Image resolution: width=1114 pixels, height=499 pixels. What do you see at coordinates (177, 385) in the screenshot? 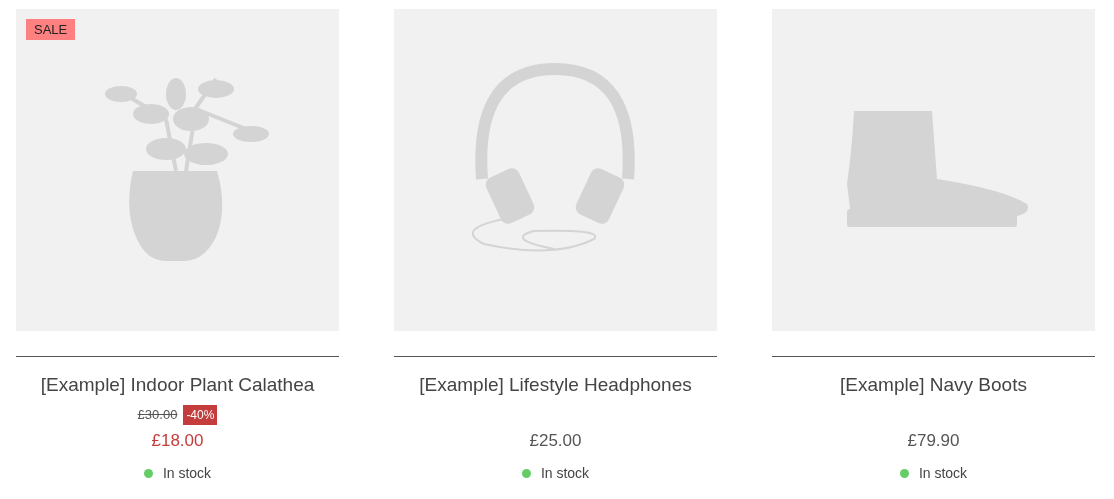
I see `product-title: [Example] Indoor Plant Calathea` at bounding box center [177, 385].